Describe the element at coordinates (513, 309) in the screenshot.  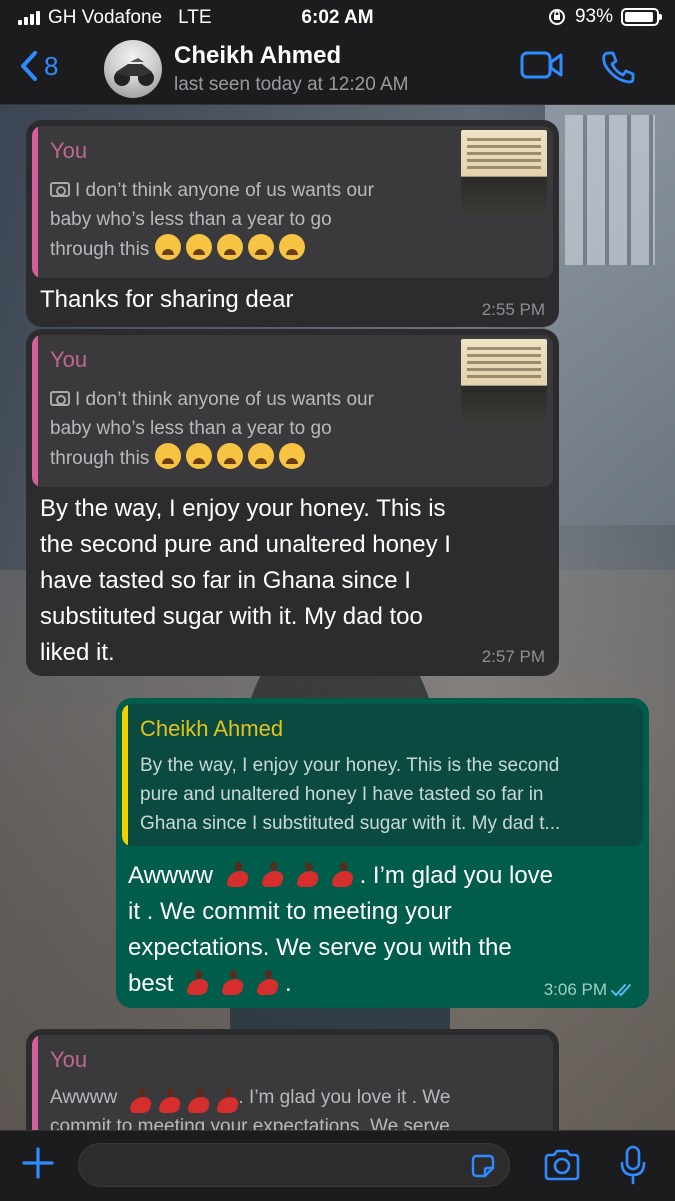
I see `message-time: 2:55 PM` at that location.